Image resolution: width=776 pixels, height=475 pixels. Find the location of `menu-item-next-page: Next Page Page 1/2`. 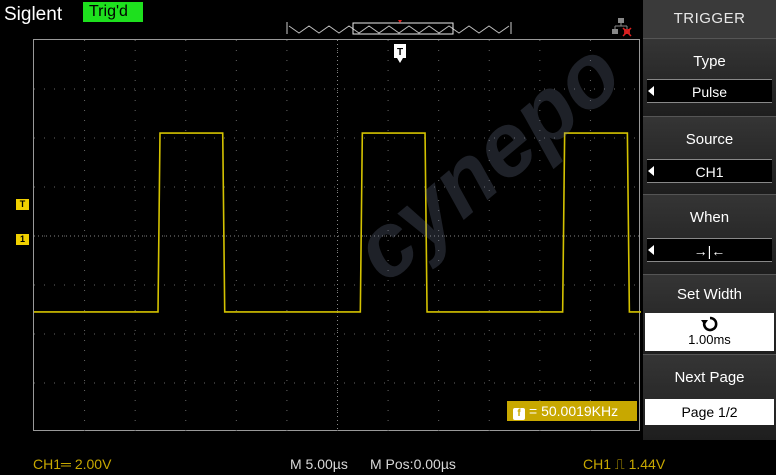

menu-item-next-page: Next Page Page 1/2 is located at coordinates (709, 397).